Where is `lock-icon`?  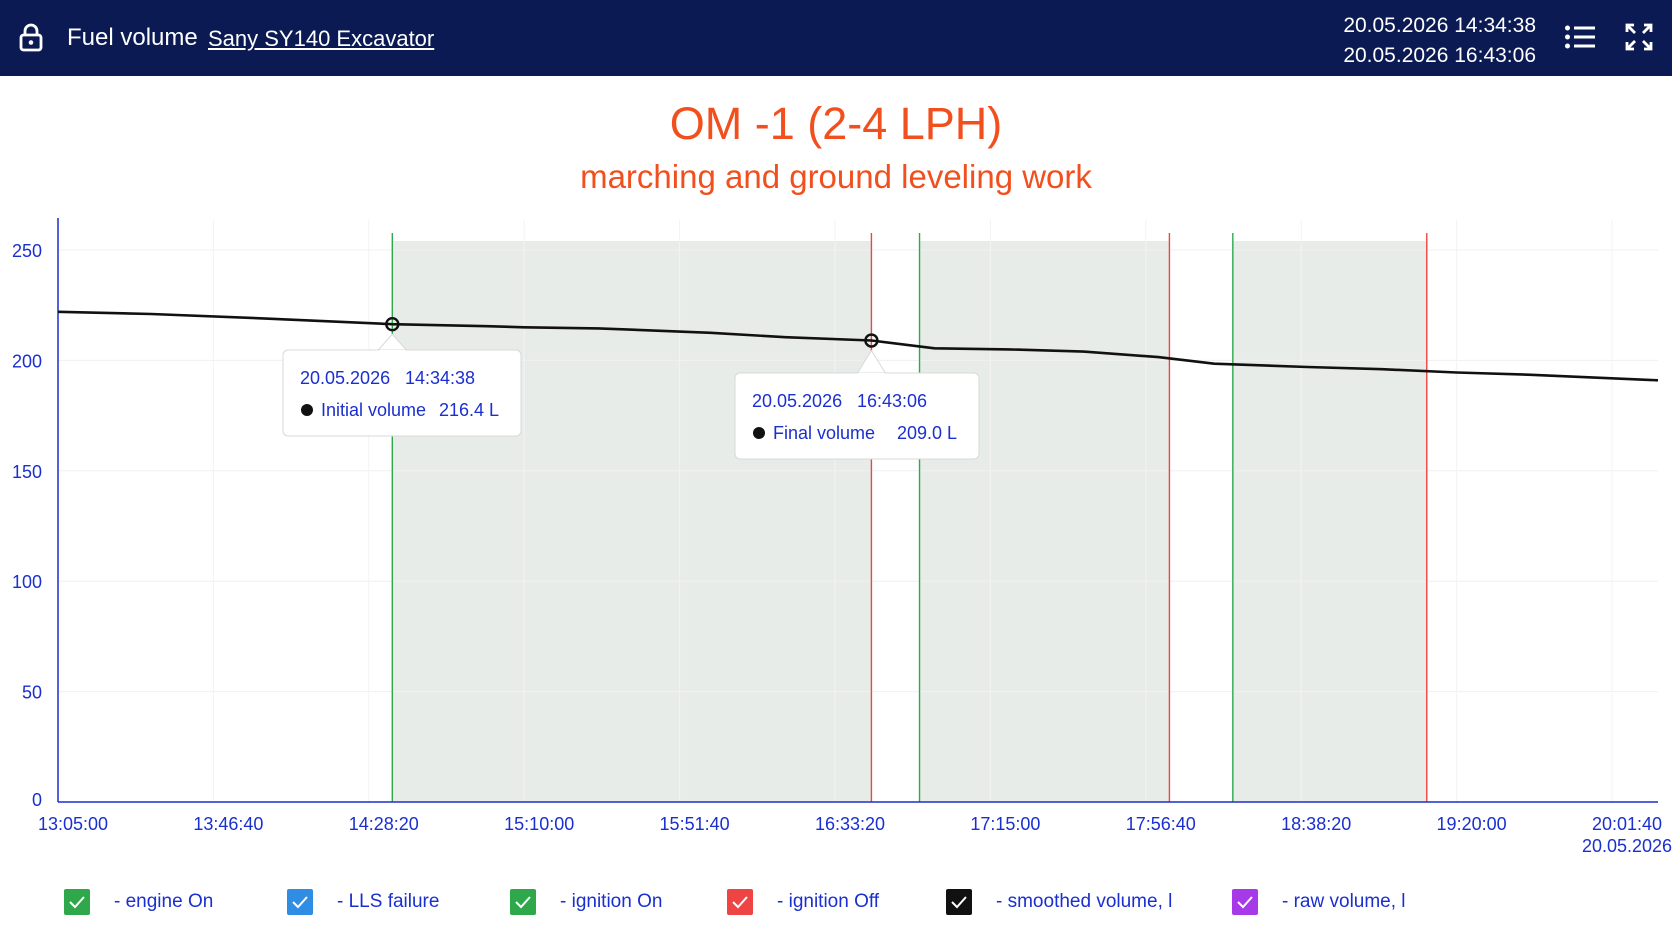 lock-icon is located at coordinates (31, 37).